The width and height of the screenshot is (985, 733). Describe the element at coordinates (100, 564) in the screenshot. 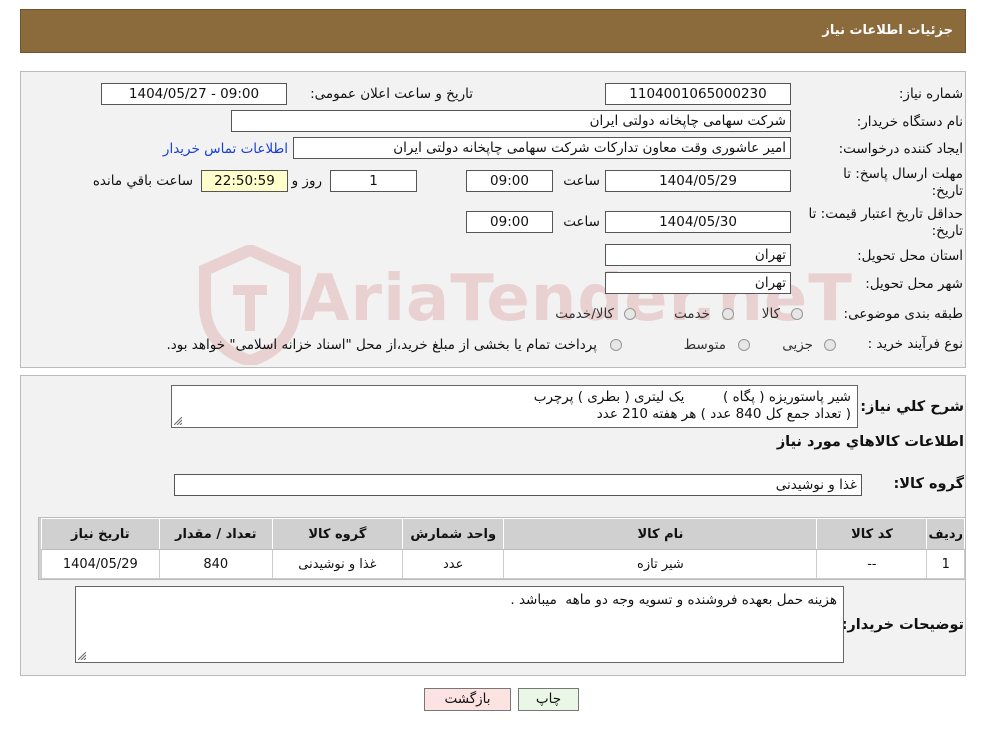

I see `cell-need-date: 1404/05/29` at that location.